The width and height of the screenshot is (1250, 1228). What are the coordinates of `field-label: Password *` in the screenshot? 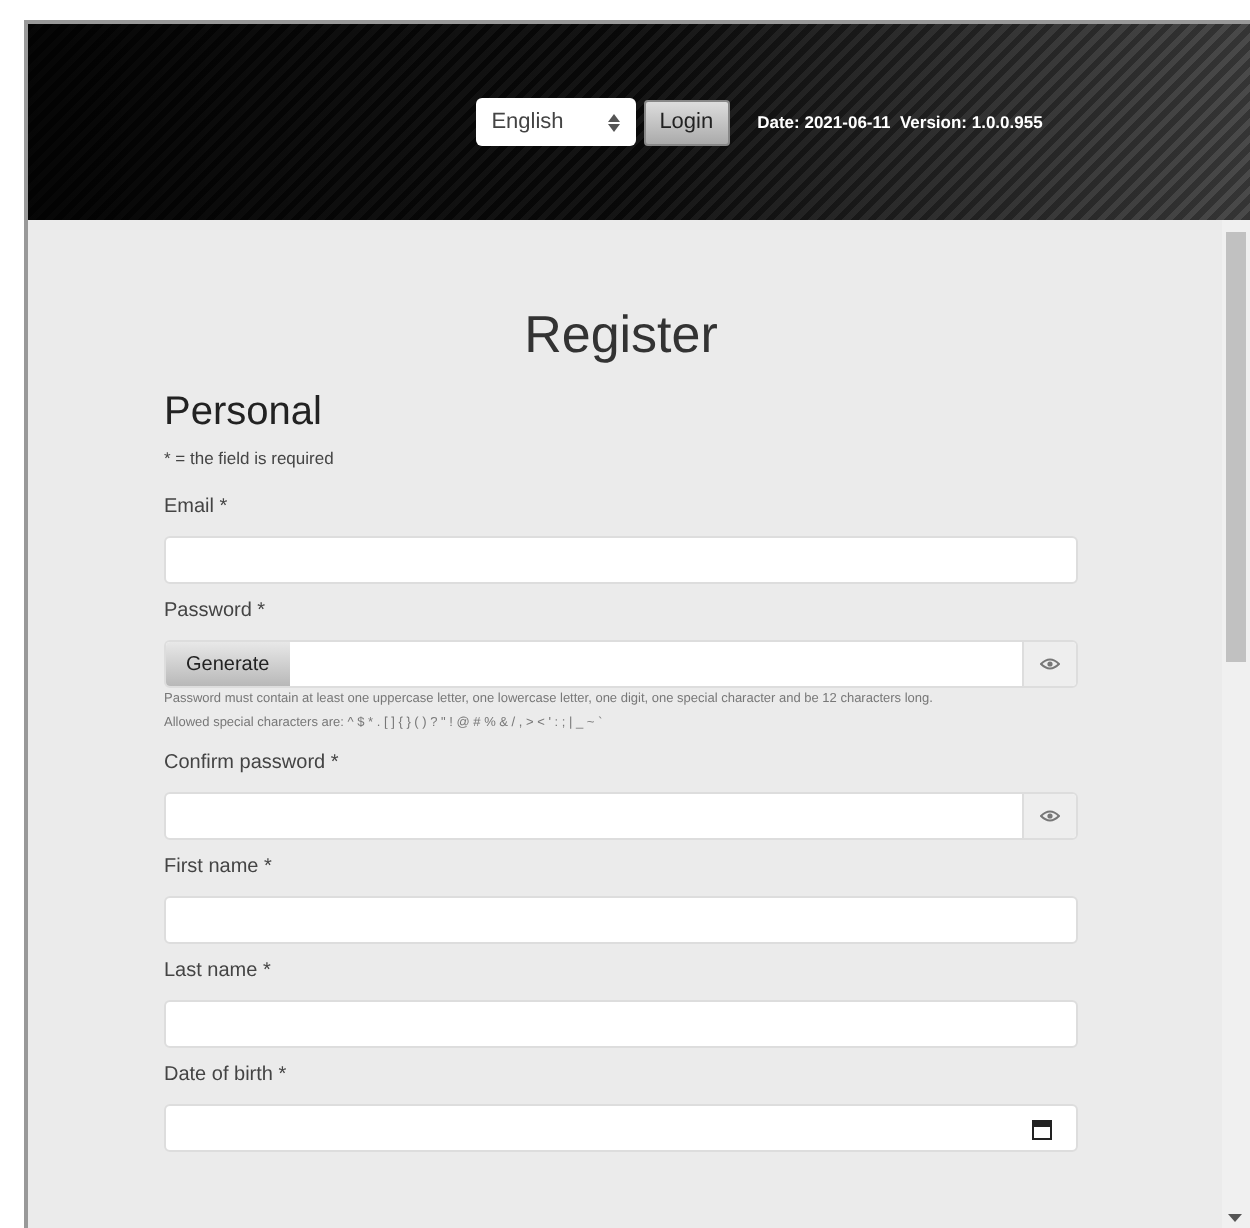 It's located at (216, 611).